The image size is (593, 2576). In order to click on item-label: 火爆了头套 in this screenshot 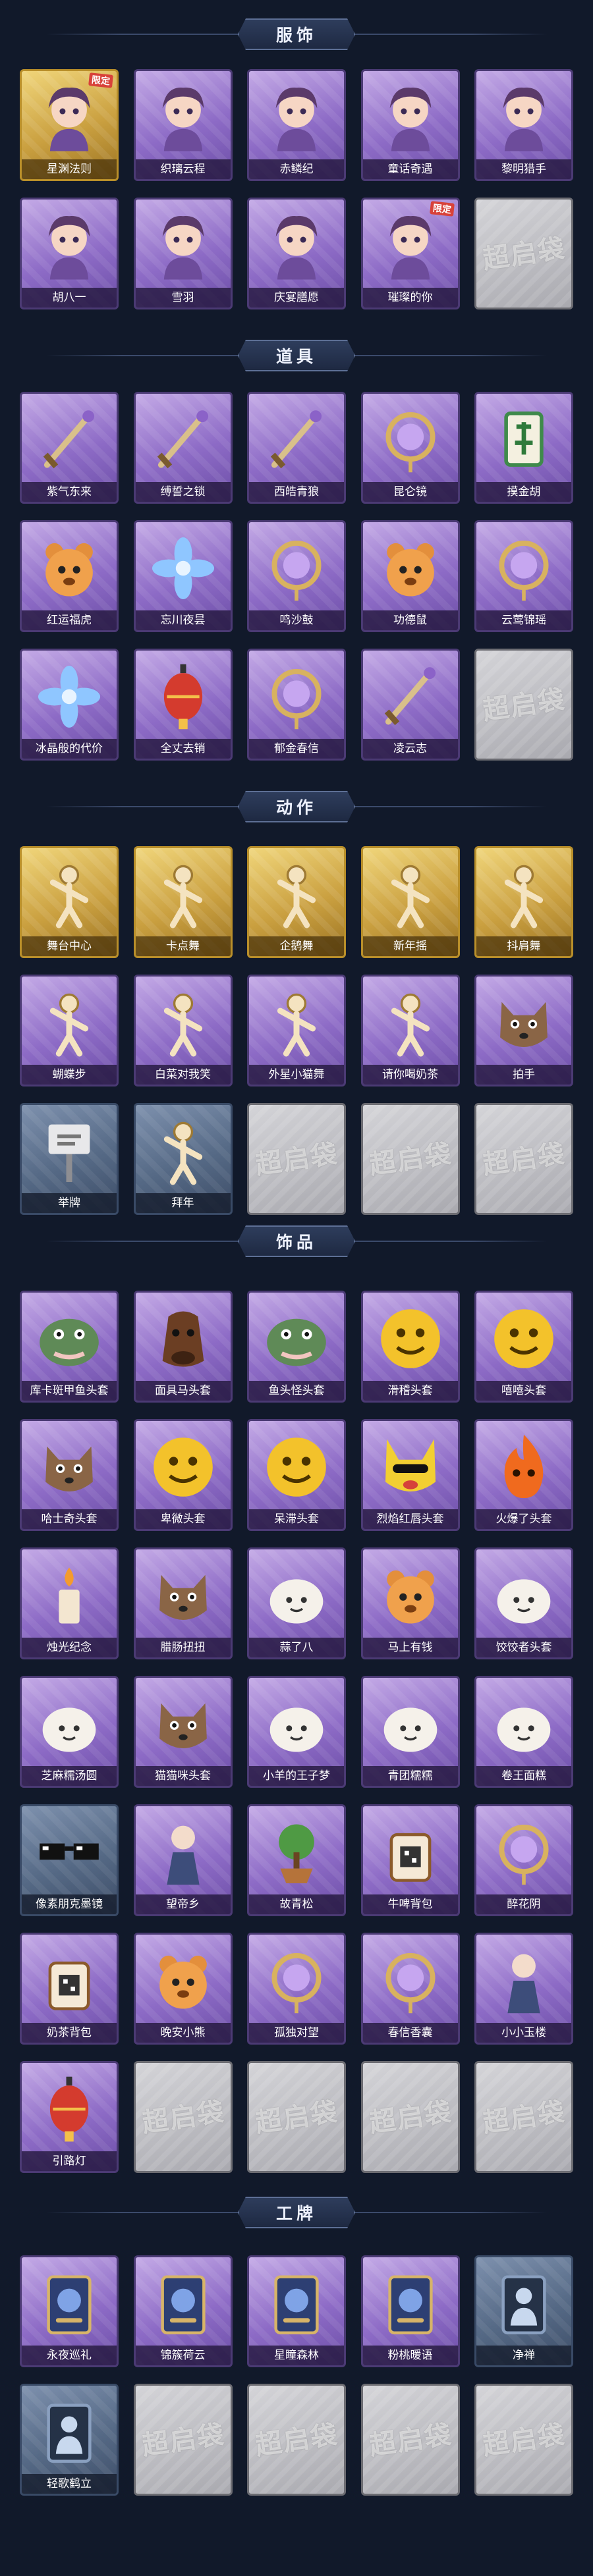, I will do `click(523, 1519)`.